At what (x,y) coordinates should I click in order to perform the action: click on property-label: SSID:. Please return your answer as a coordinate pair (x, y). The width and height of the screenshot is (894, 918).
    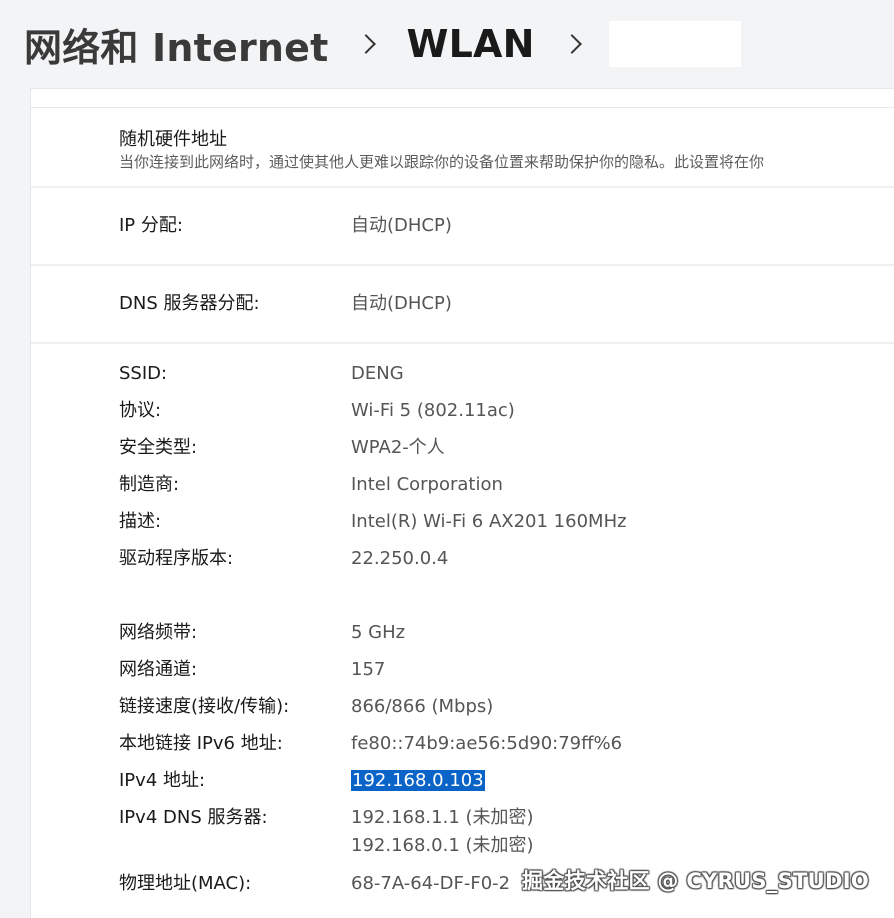
    Looking at the image, I should click on (143, 373).